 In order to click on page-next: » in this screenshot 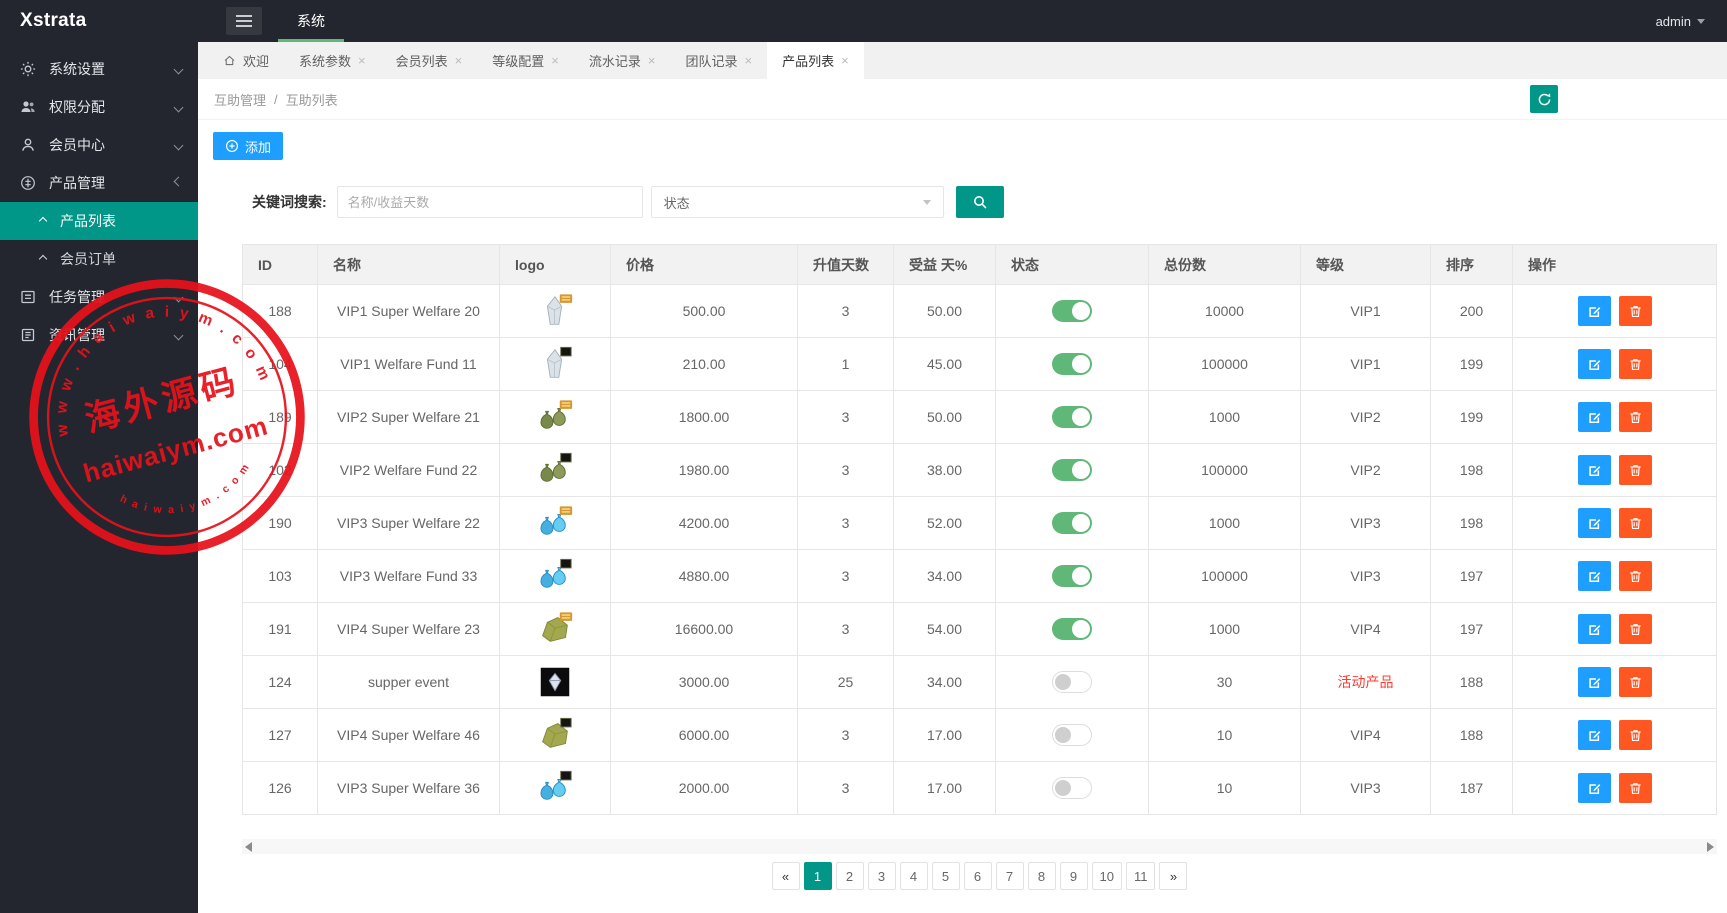, I will do `click(1173, 876)`.